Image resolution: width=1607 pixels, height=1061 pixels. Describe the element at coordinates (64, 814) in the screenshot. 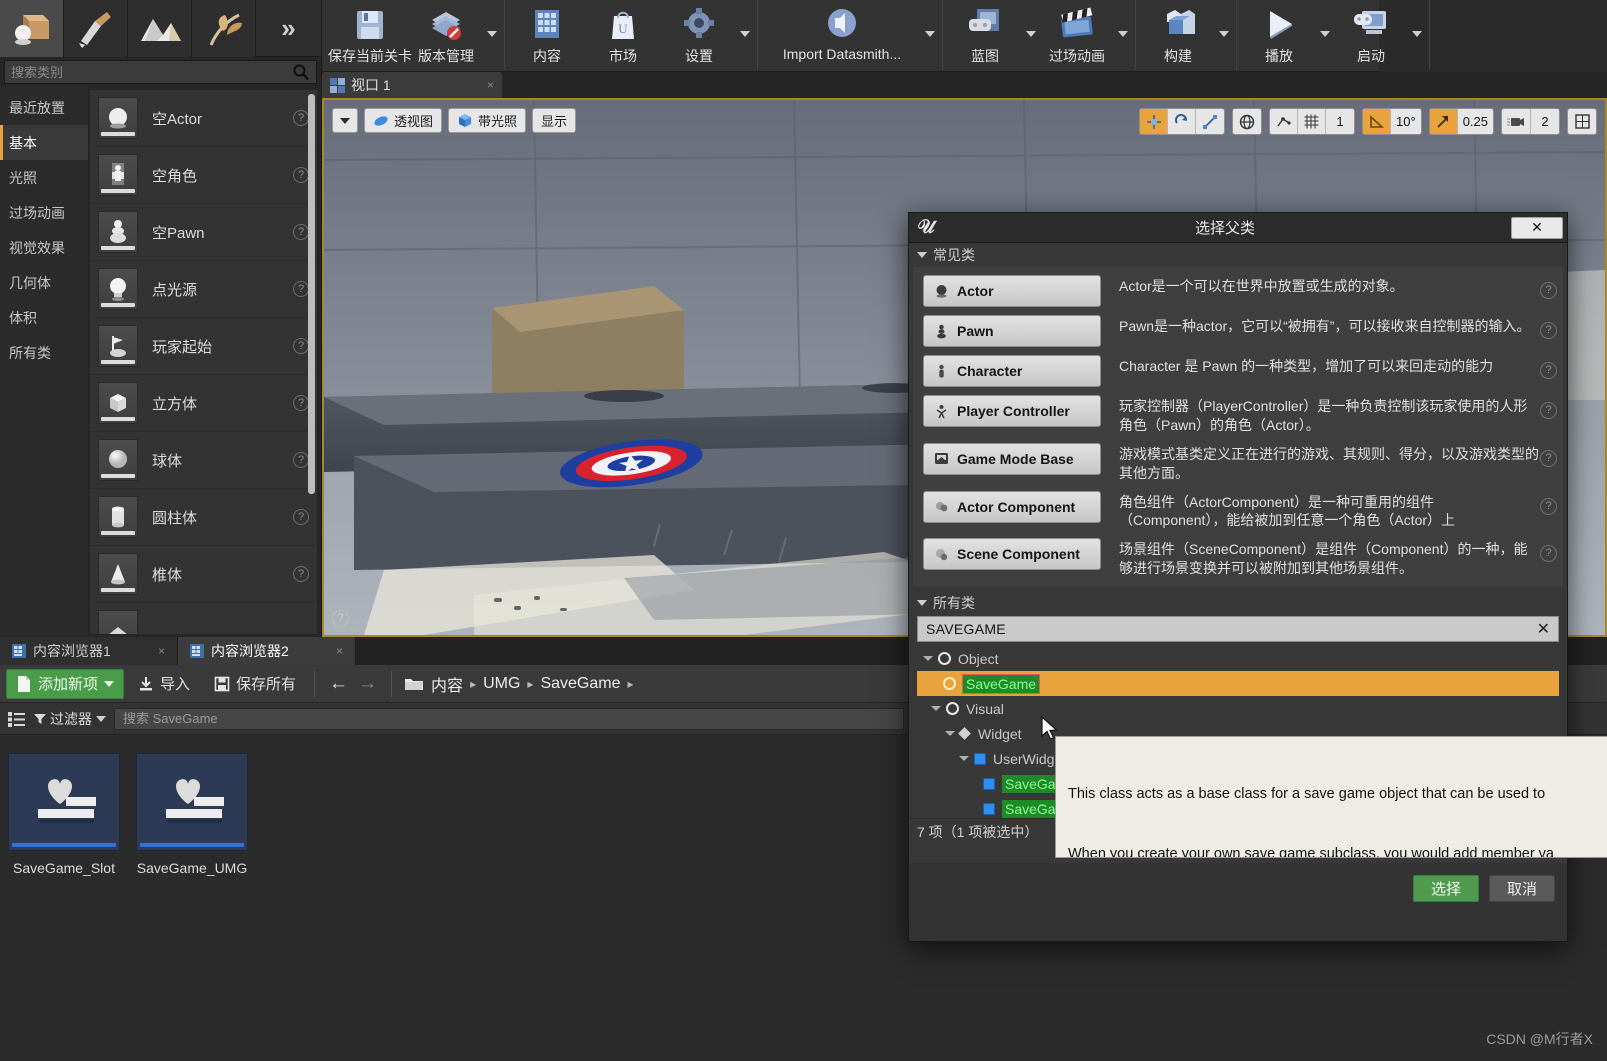

I see `asset-item: SaveGame_Slot` at that location.